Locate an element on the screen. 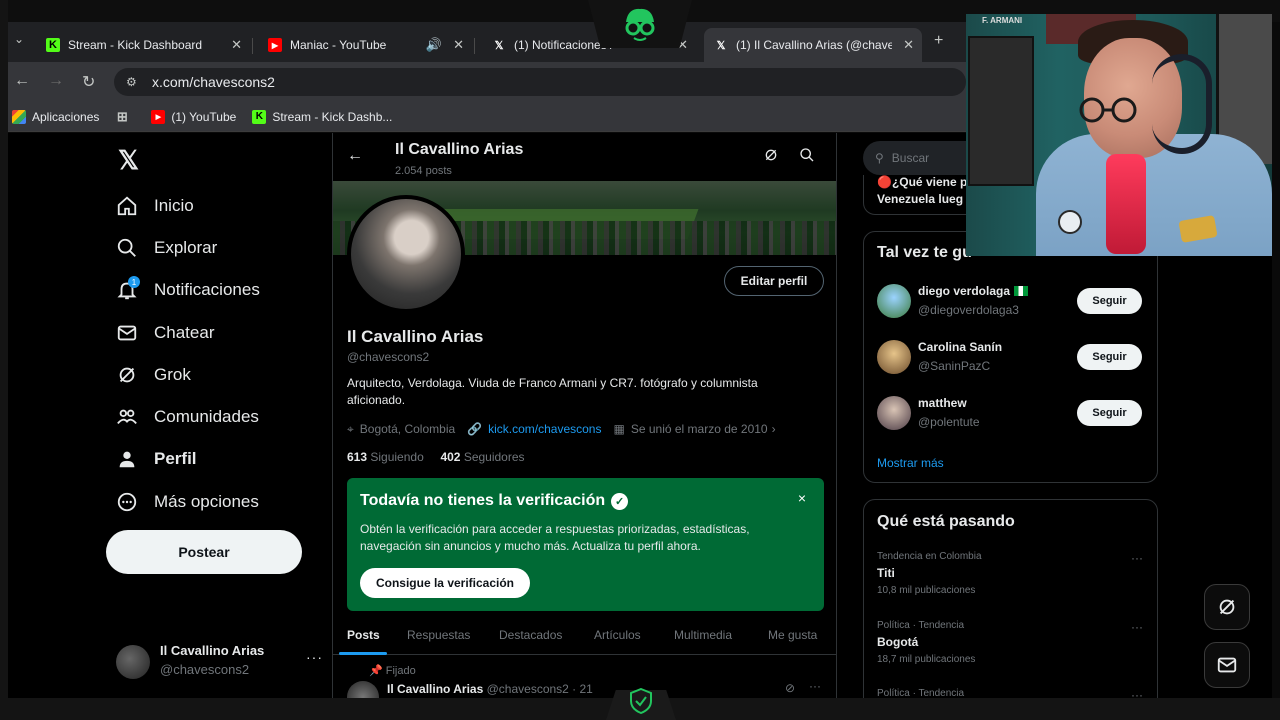 The height and width of the screenshot is (720, 1280). tab-posts: Posts is located at coordinates (363, 635).